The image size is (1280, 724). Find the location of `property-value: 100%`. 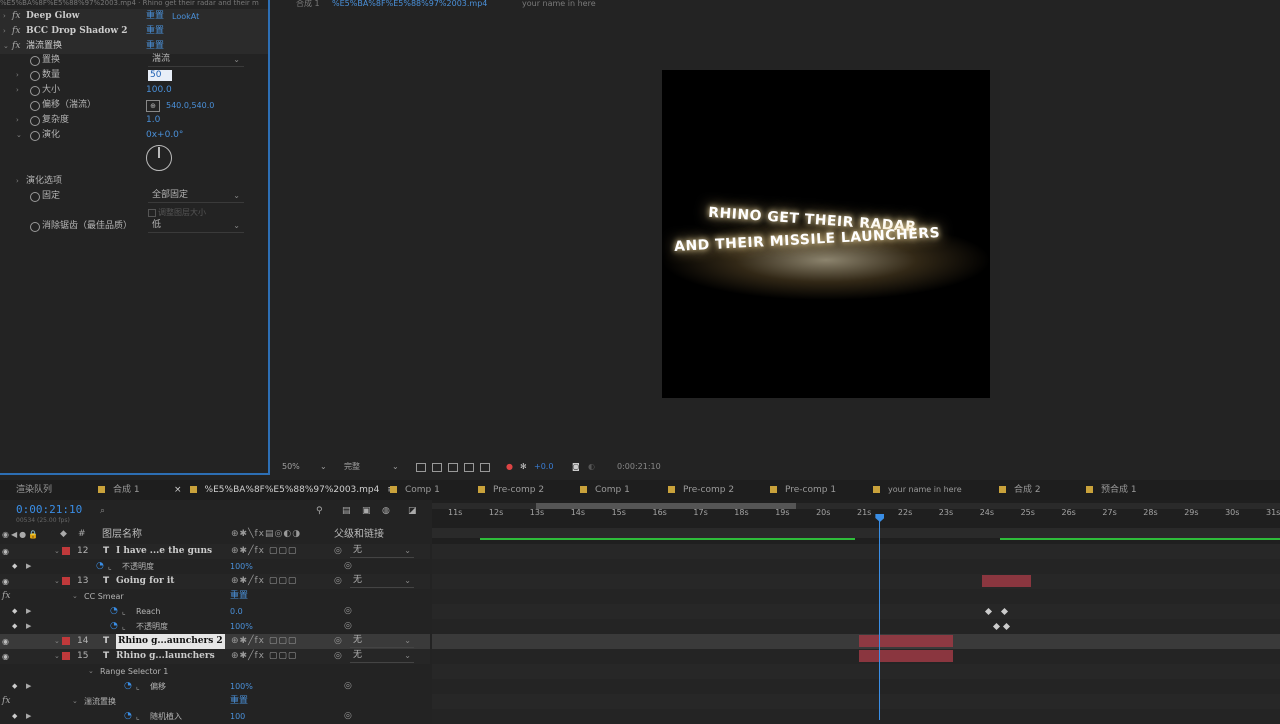

property-value: 100% is located at coordinates (241, 626).